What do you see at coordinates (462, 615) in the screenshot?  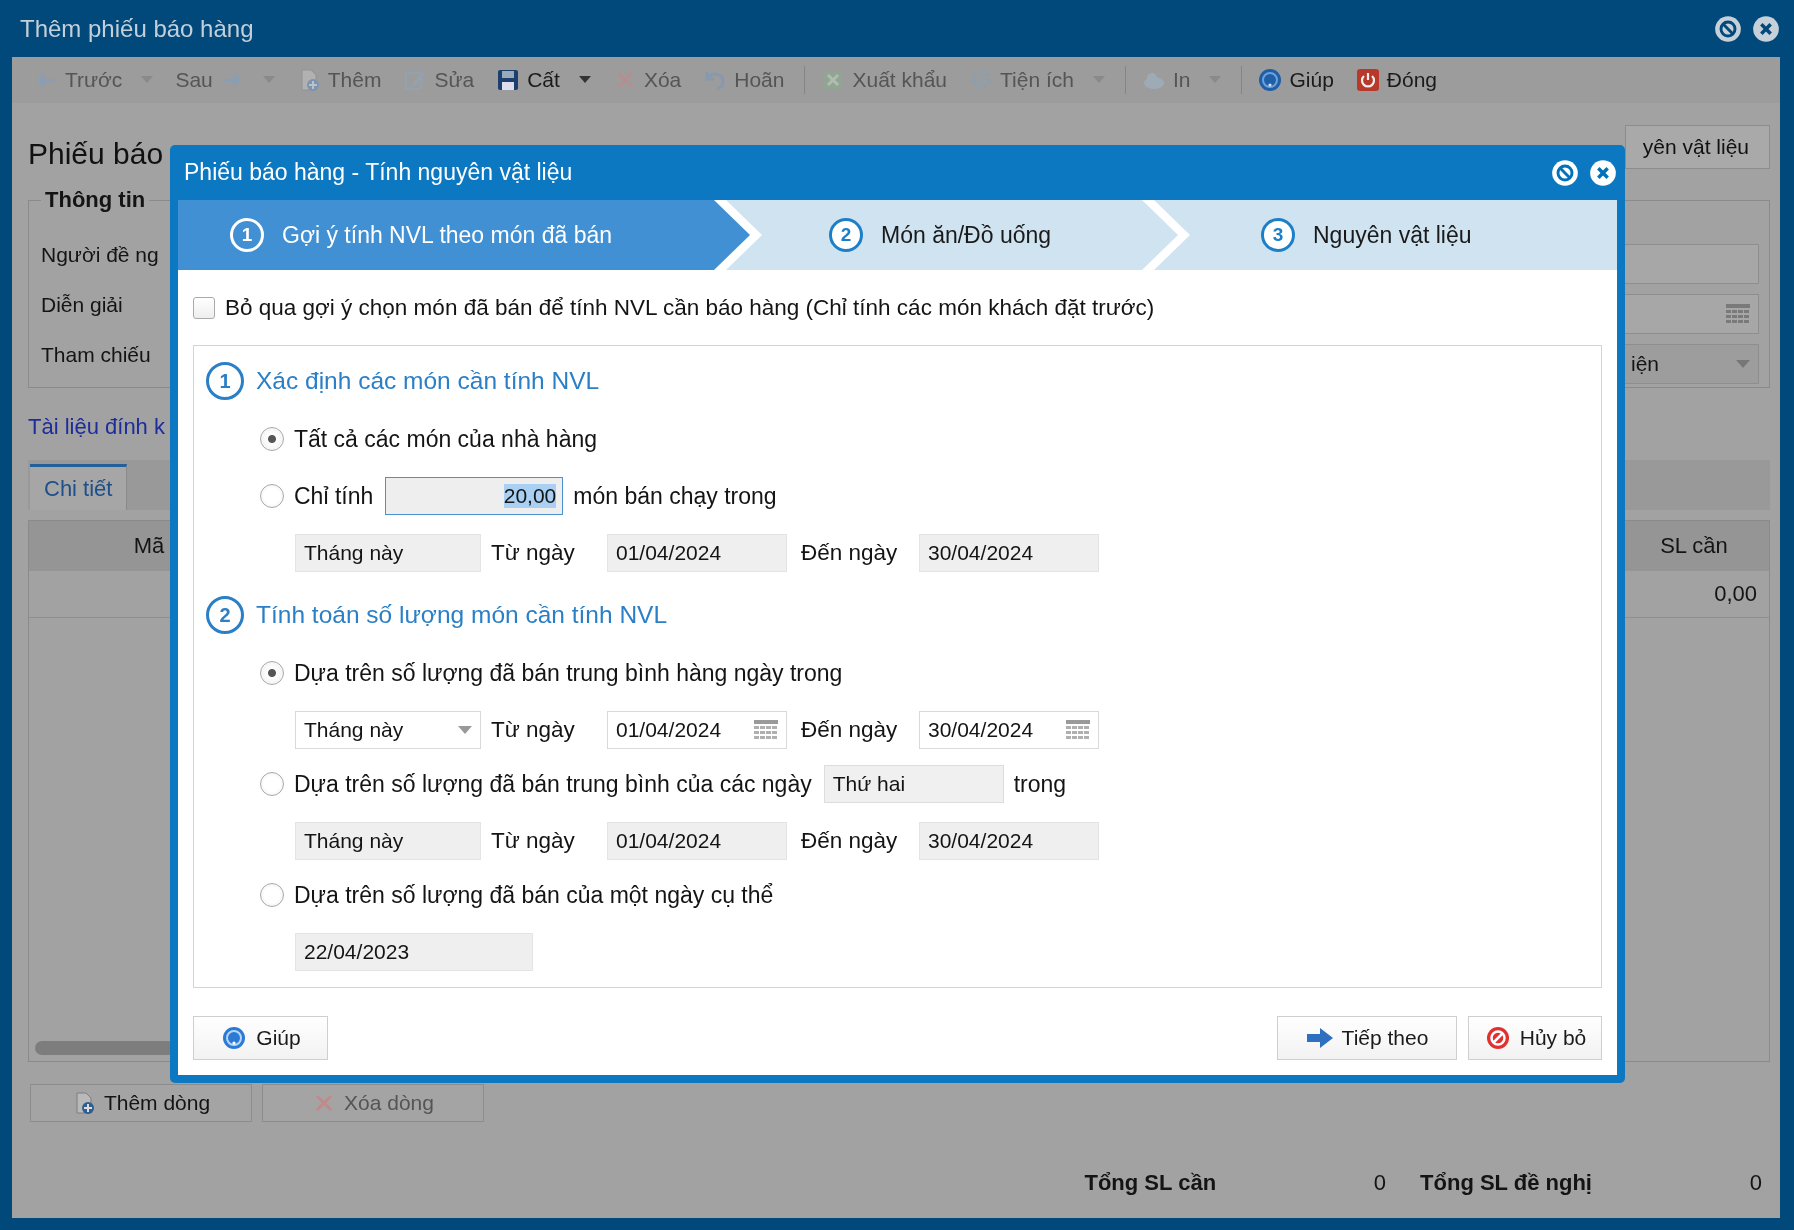 I see `section-title: Tính toán số lượng món cần tính NVL` at bounding box center [462, 615].